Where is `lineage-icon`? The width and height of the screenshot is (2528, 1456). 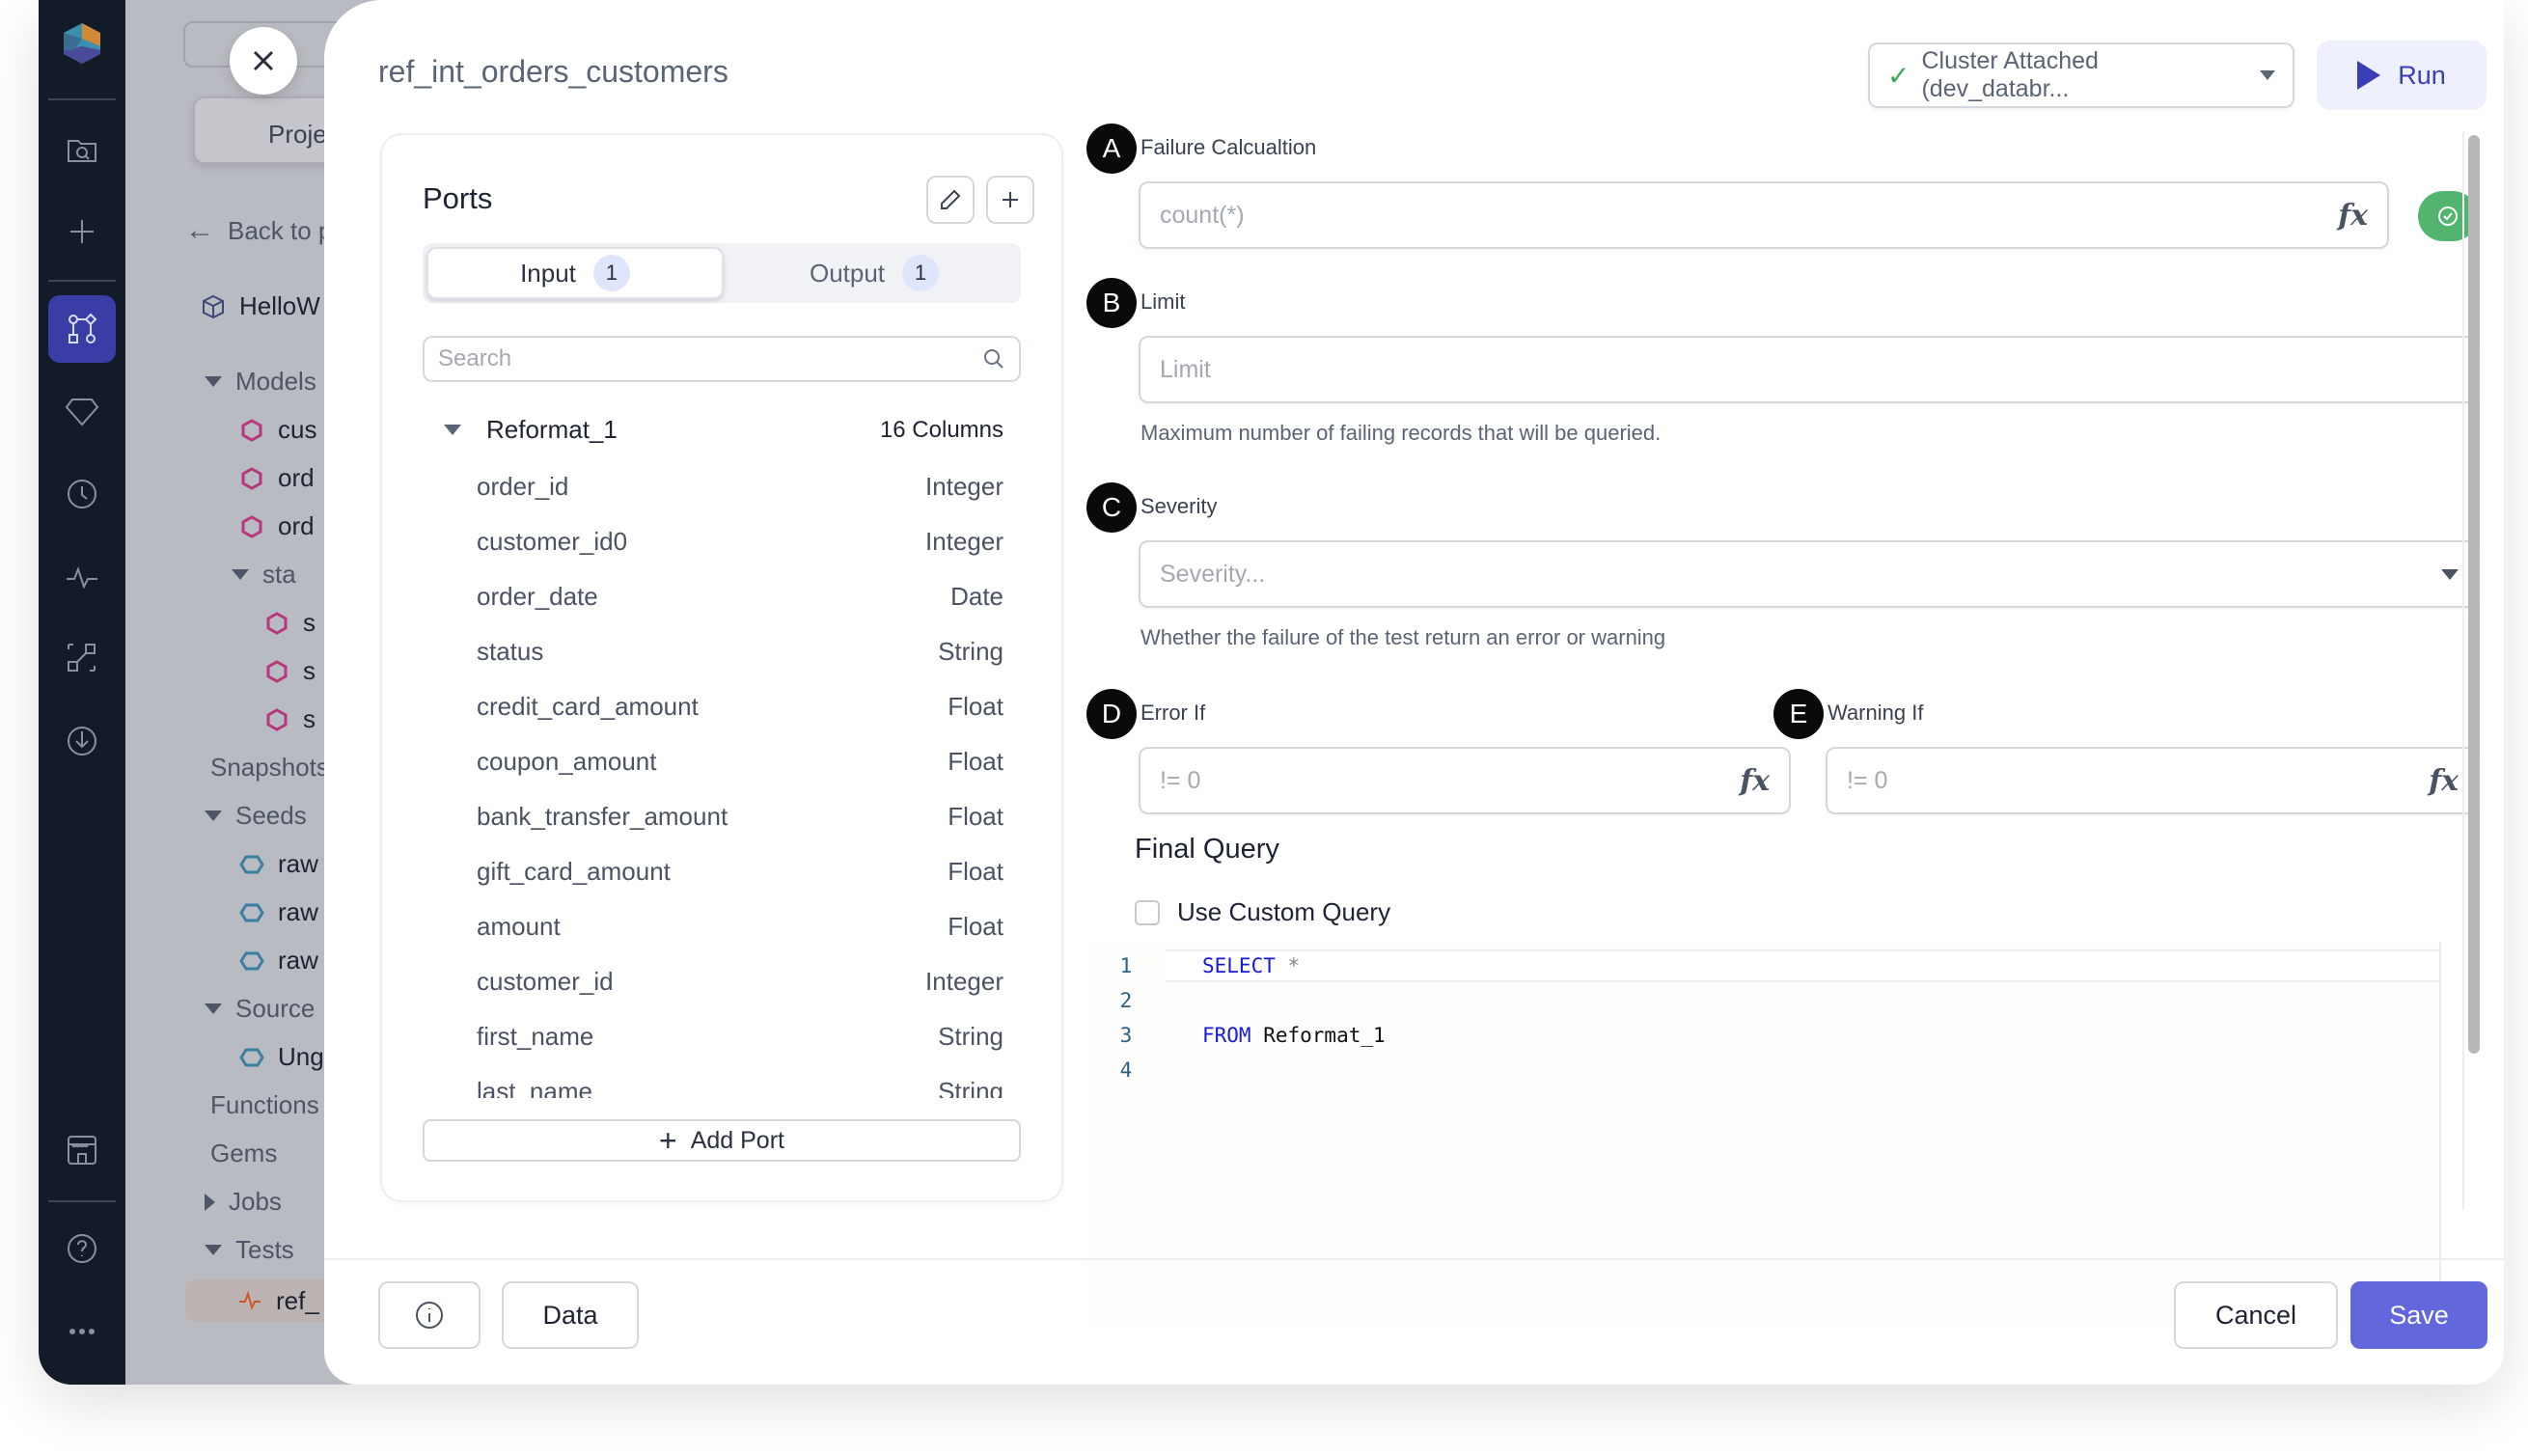
lineage-icon is located at coordinates (82, 658).